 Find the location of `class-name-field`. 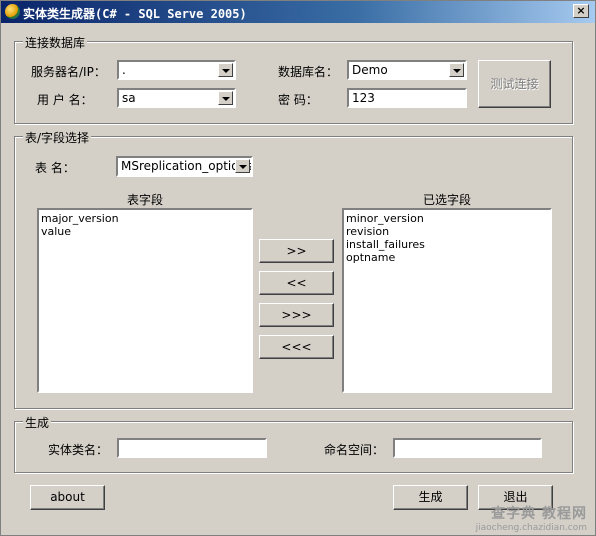

class-name-field is located at coordinates (192, 448).